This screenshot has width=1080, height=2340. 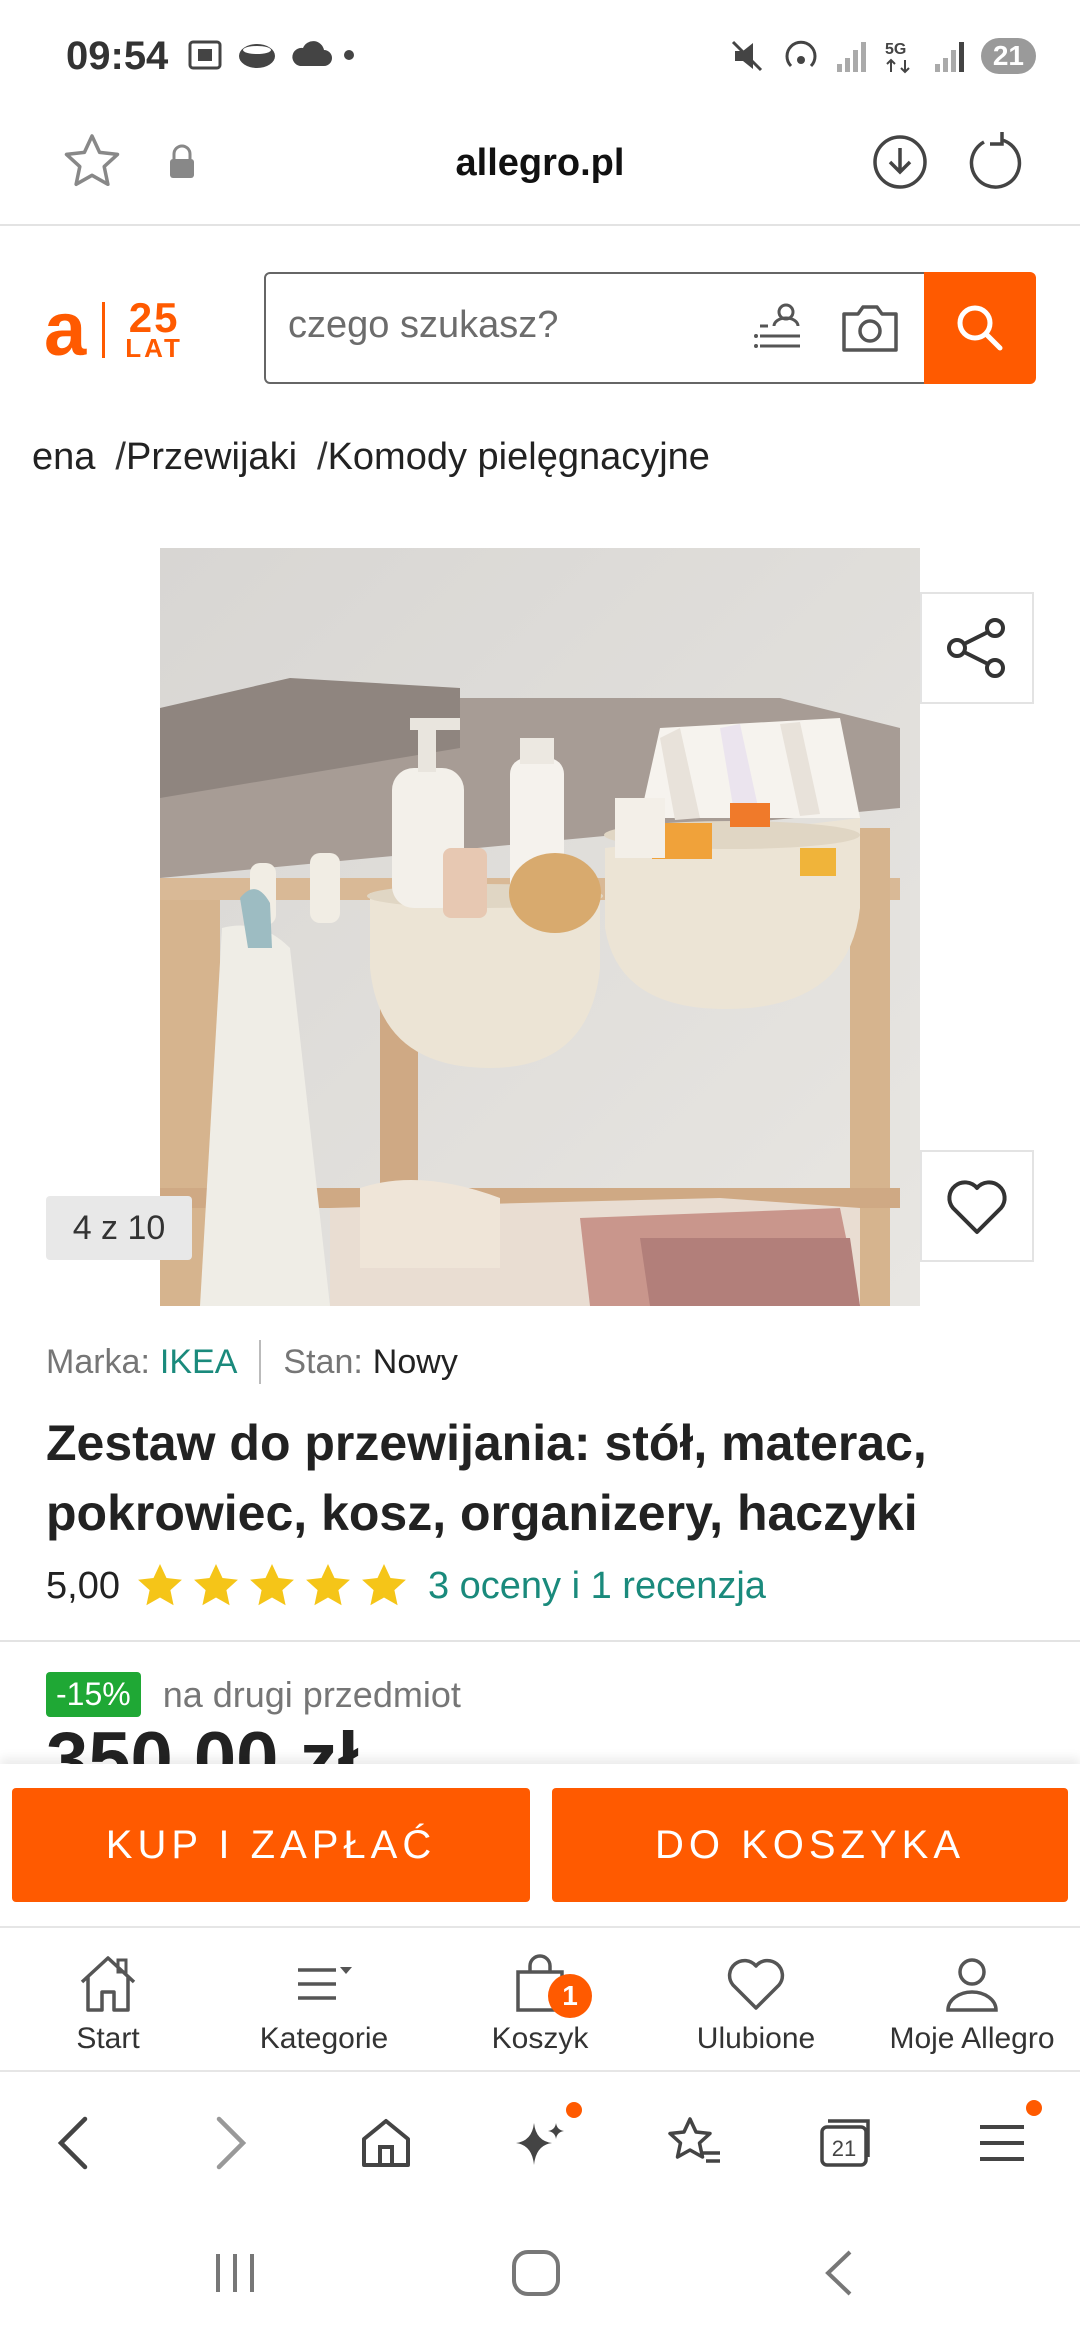 I want to click on status-bar: 09:54 5G 21, so click(x=540, y=59).